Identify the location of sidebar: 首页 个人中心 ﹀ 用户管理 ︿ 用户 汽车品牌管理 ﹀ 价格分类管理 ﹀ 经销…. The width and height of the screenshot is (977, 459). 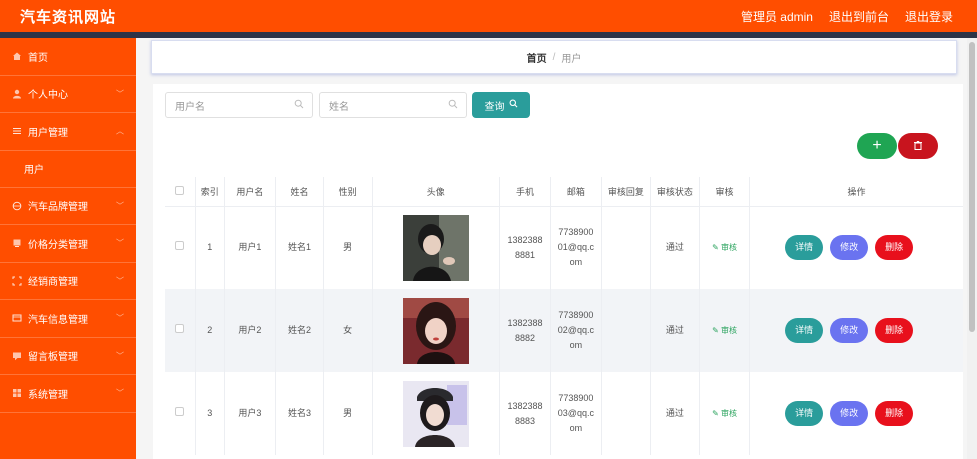
(68, 248).